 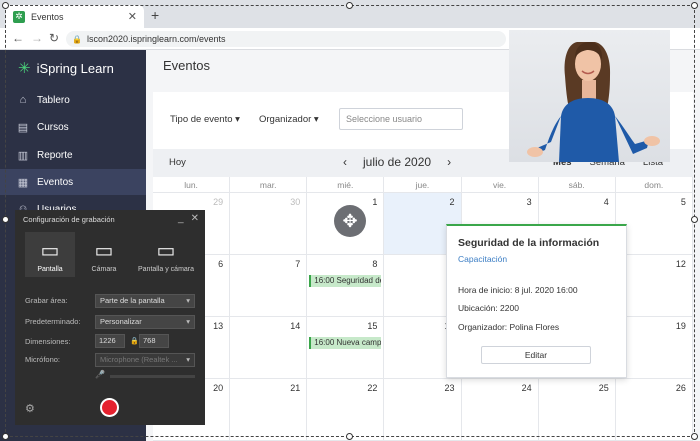 What do you see at coordinates (104, 254) in the screenshot?
I see `source-camera-button: ▭ Cámara` at bounding box center [104, 254].